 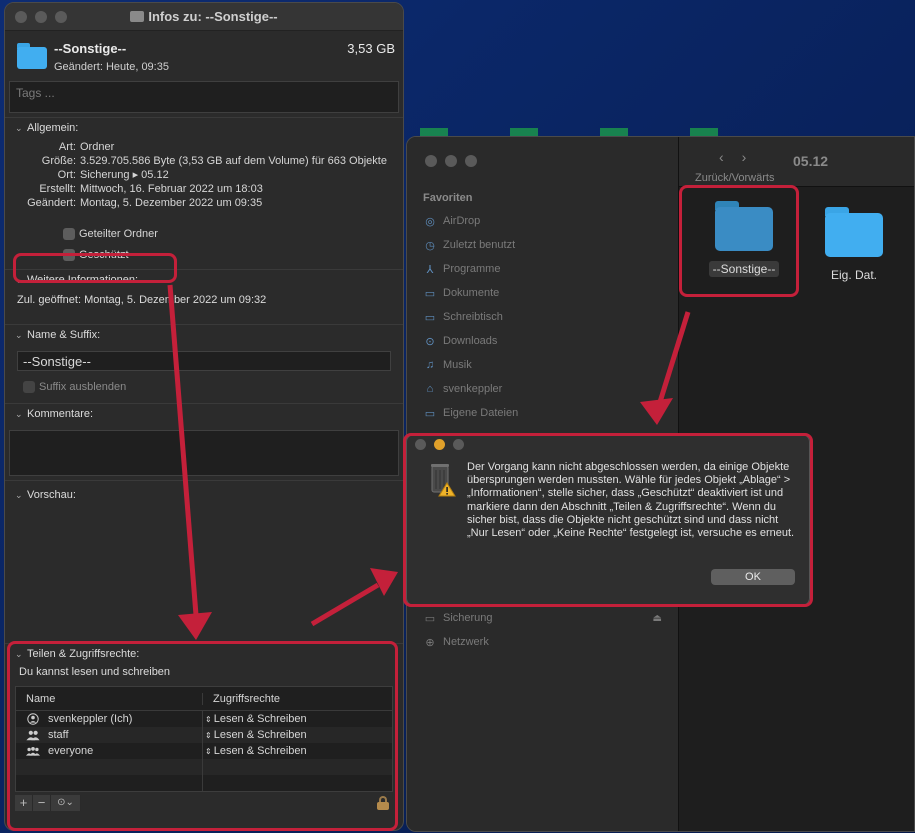 What do you see at coordinates (67, 147) in the screenshot?
I see `kind-label: Art:` at bounding box center [67, 147].